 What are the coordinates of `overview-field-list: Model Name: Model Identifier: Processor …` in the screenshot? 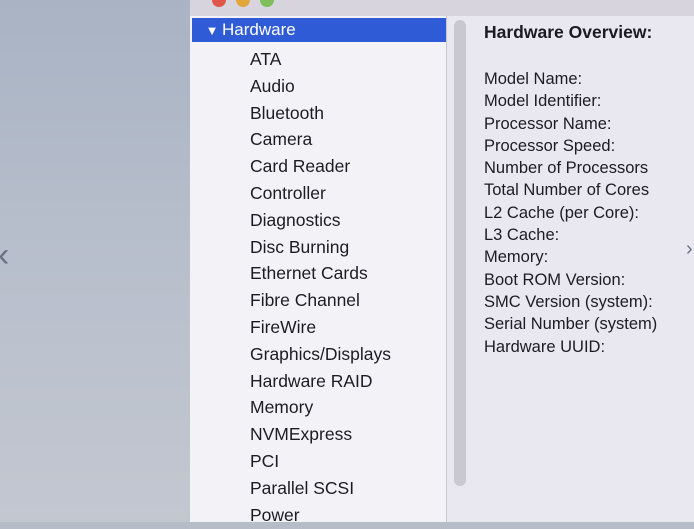 It's located at (570, 213).